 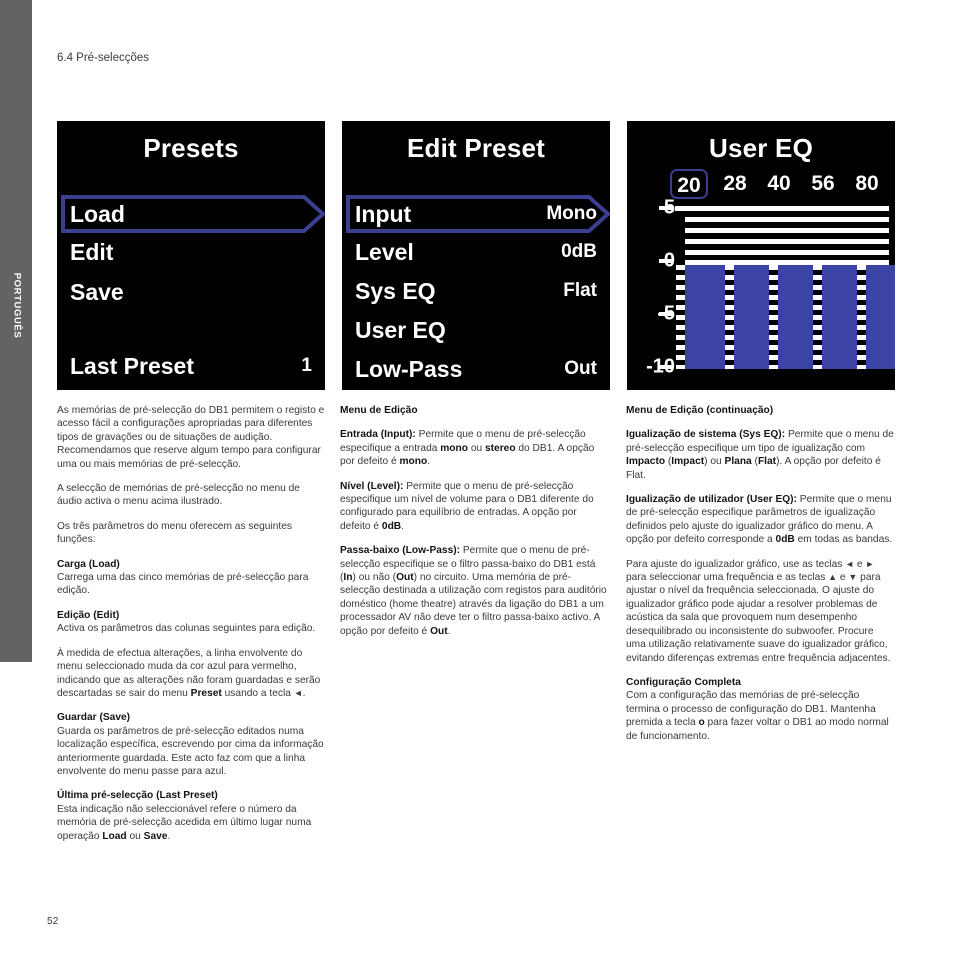 What do you see at coordinates (384, 251) in the screenshot?
I see `menu-label-level: Level` at bounding box center [384, 251].